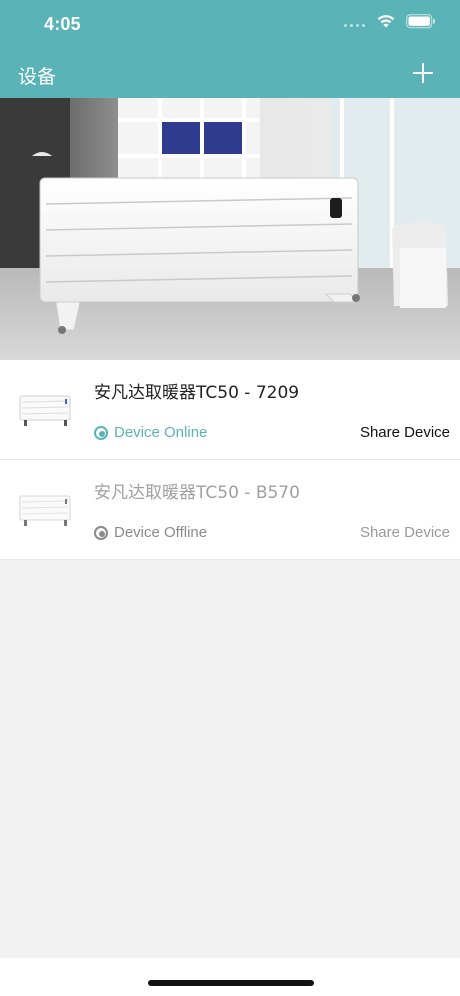  I want to click on device-status: Device Offline, so click(150, 532).